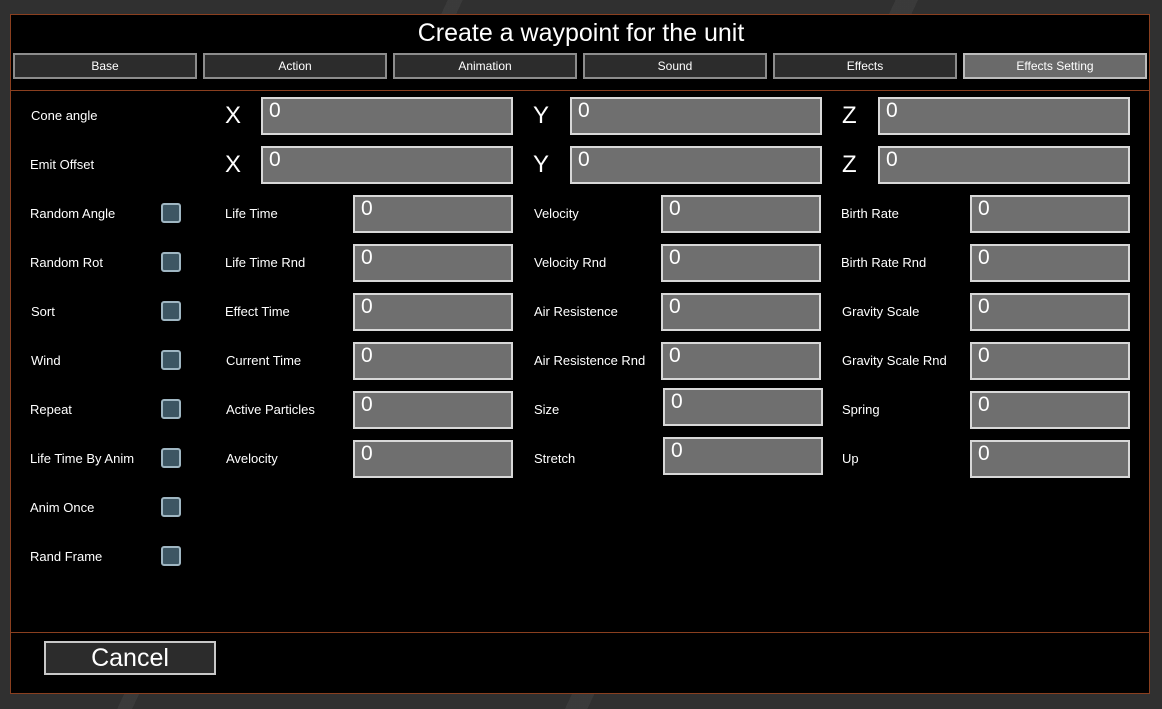 The image size is (1162, 709). Describe the element at coordinates (270, 409) in the screenshot. I see `active-particles-label: Active Particles` at that location.